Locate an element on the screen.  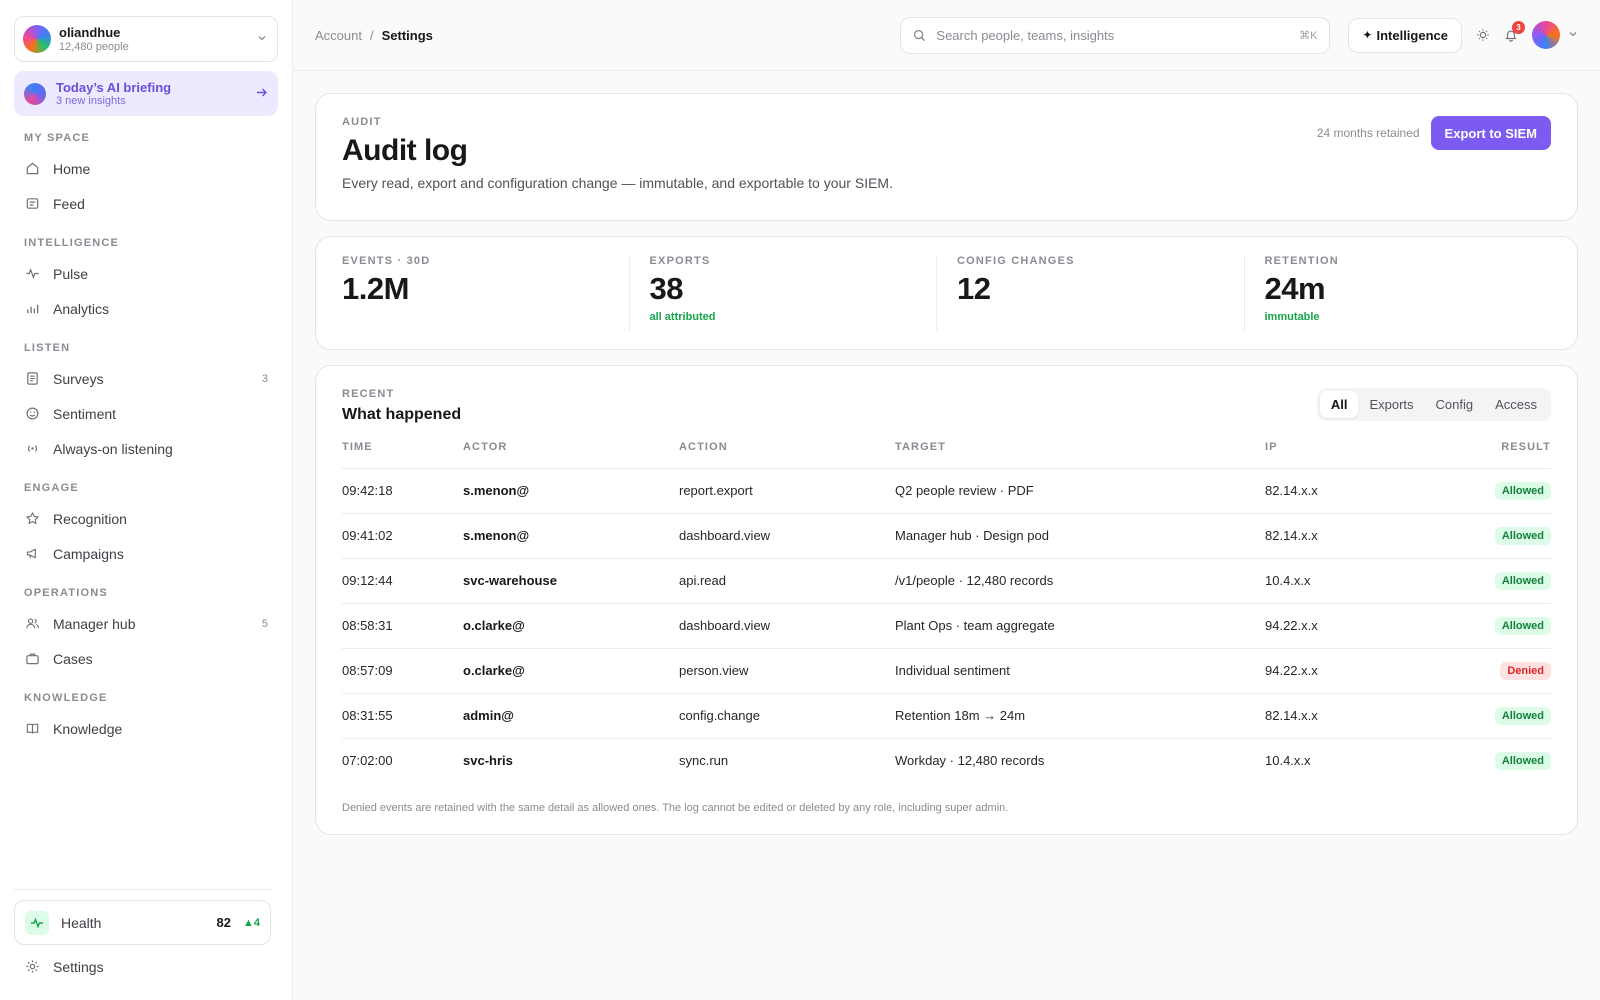
cell-target: Retention 18m → 24m is located at coordinates (1080, 716).